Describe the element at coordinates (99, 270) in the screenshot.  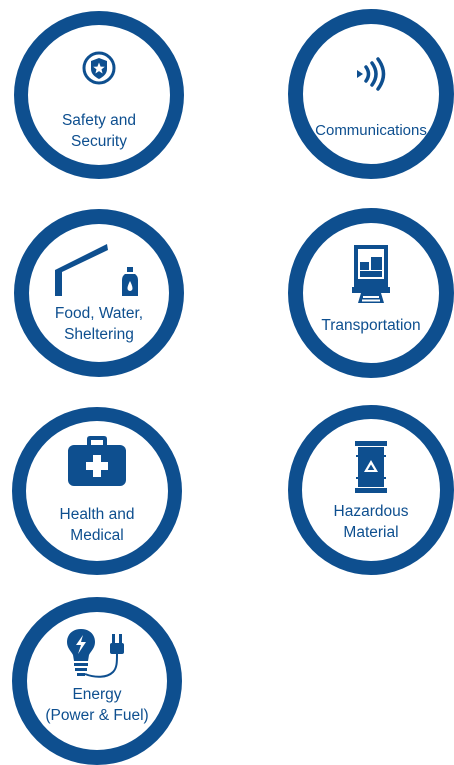
I see `shelter-bottle-icon` at that location.